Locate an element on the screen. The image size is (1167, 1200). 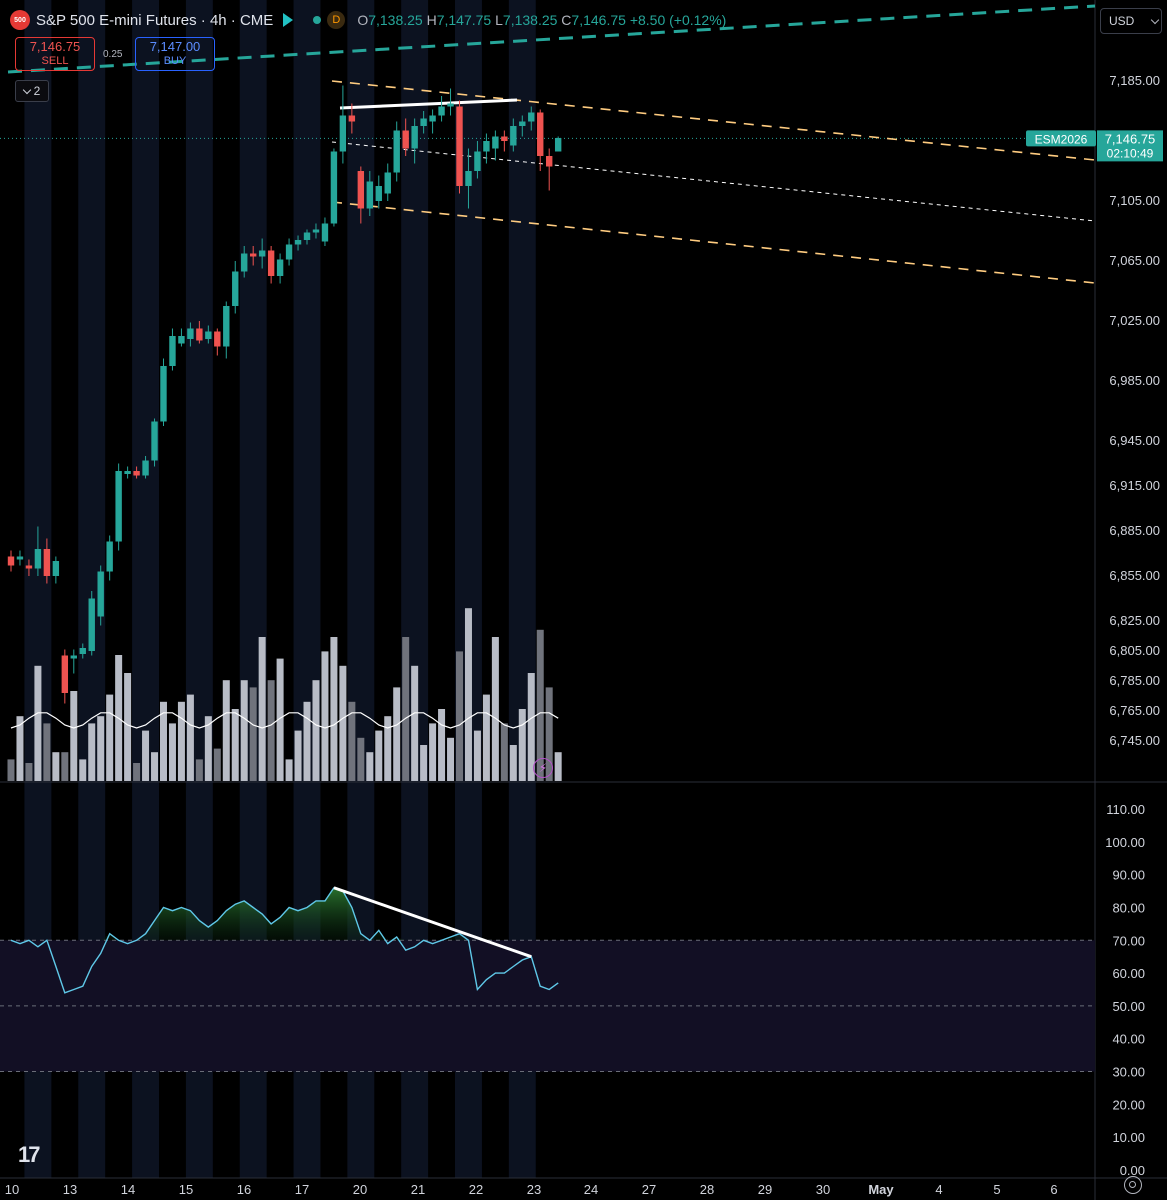
flash-icon: ⚡ is located at coordinates (543, 768).